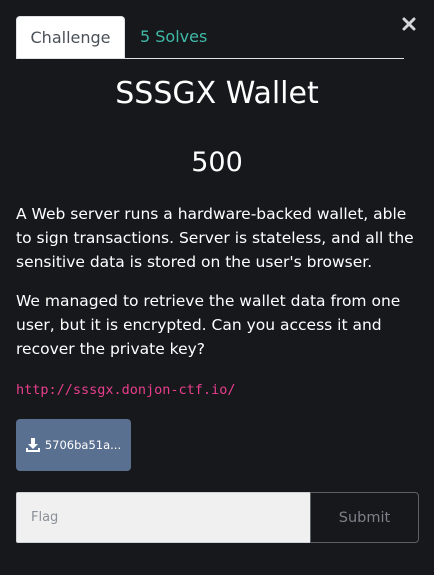 This screenshot has width=434, height=575. I want to click on download-icon, so click(32, 445).